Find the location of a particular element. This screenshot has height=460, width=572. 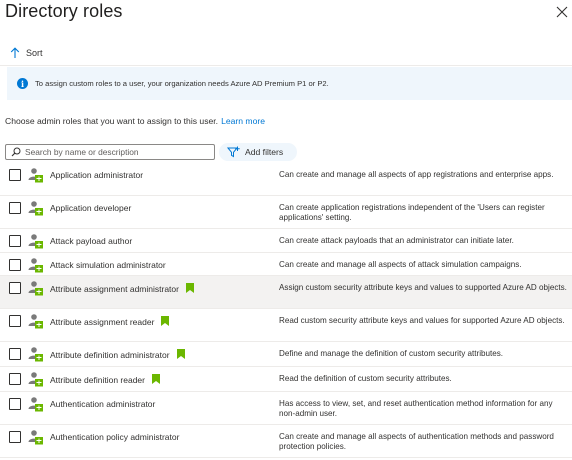

role-name-label: Authentication administrator is located at coordinates (103, 403).